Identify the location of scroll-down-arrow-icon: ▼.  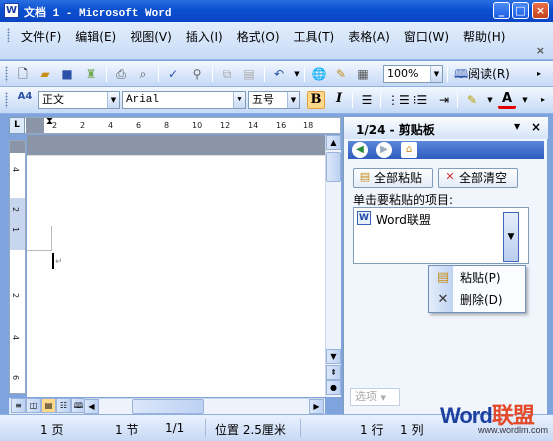
(333, 356).